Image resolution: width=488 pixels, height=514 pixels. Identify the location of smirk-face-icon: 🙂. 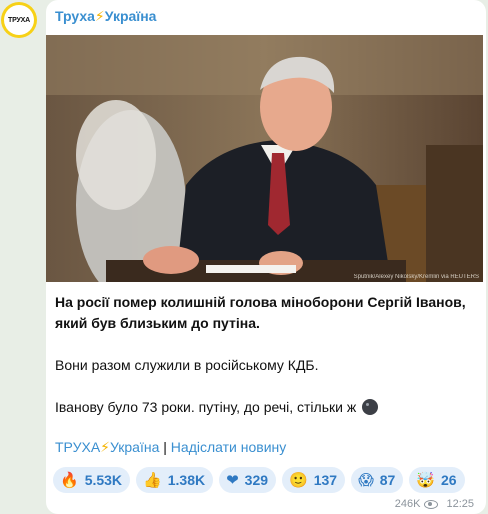
(298, 479).